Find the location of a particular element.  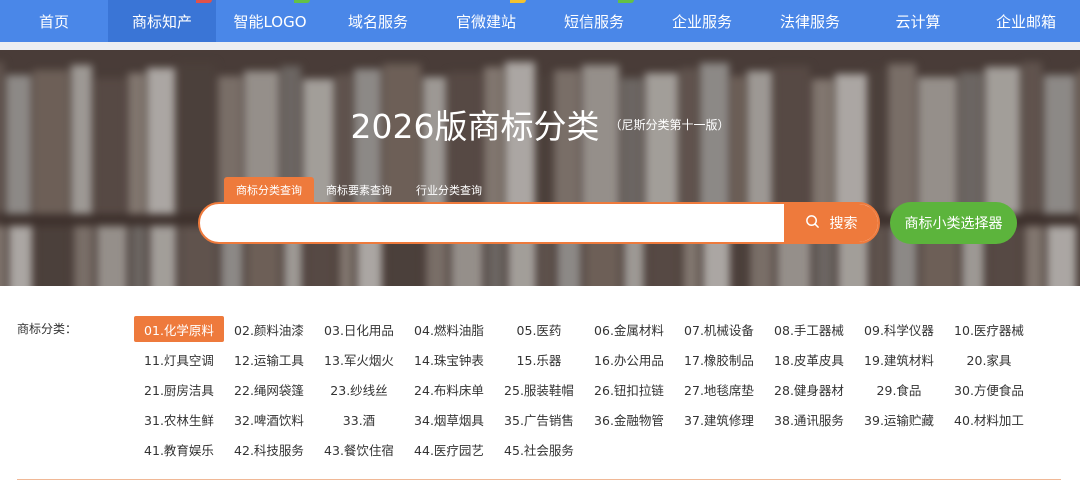

hero-title-block: 2026版商标分类 （尼斯分类第十一版） is located at coordinates (540, 124).